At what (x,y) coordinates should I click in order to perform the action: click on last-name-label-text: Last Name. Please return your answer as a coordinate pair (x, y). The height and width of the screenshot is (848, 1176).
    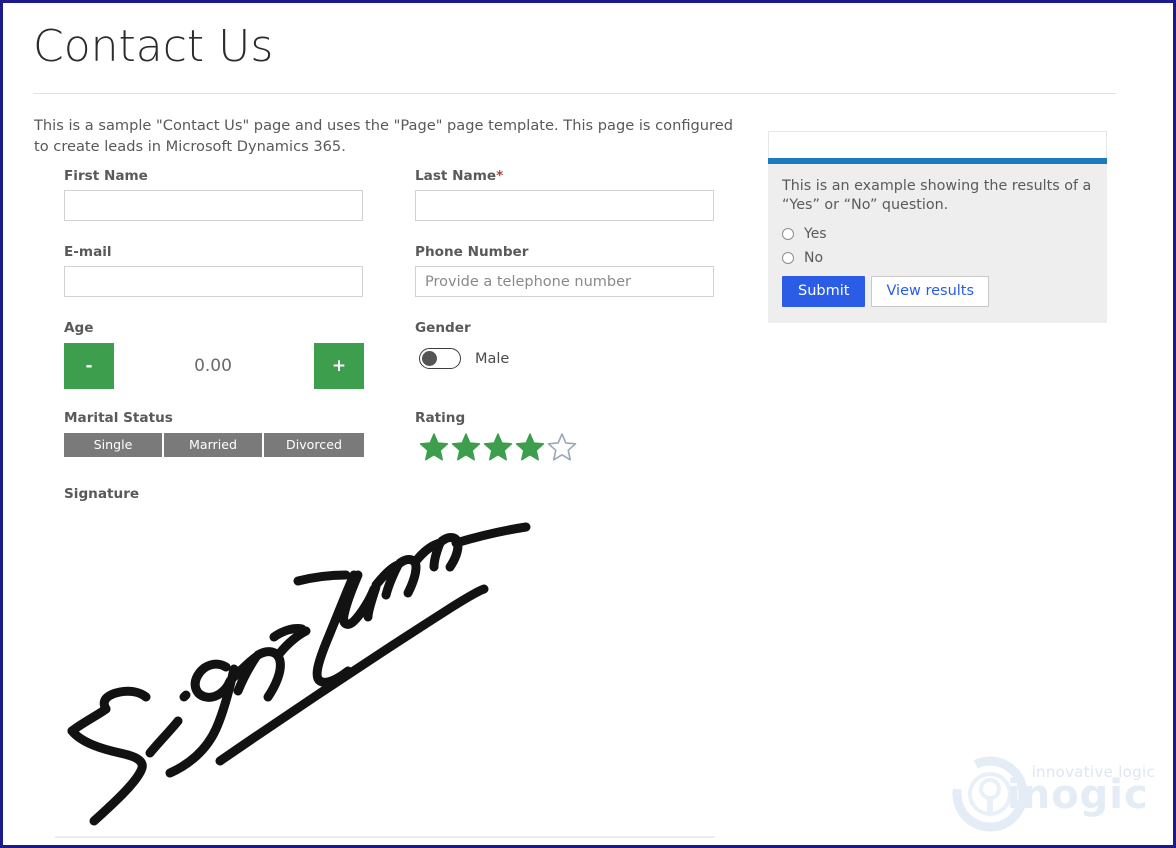
    Looking at the image, I should click on (456, 176).